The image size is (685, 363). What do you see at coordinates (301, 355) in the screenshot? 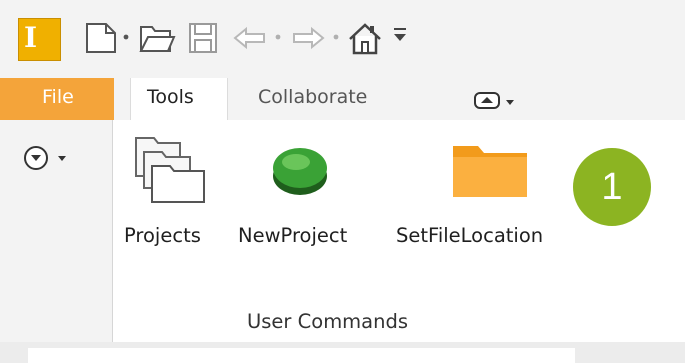
I see `browser-pane` at bounding box center [301, 355].